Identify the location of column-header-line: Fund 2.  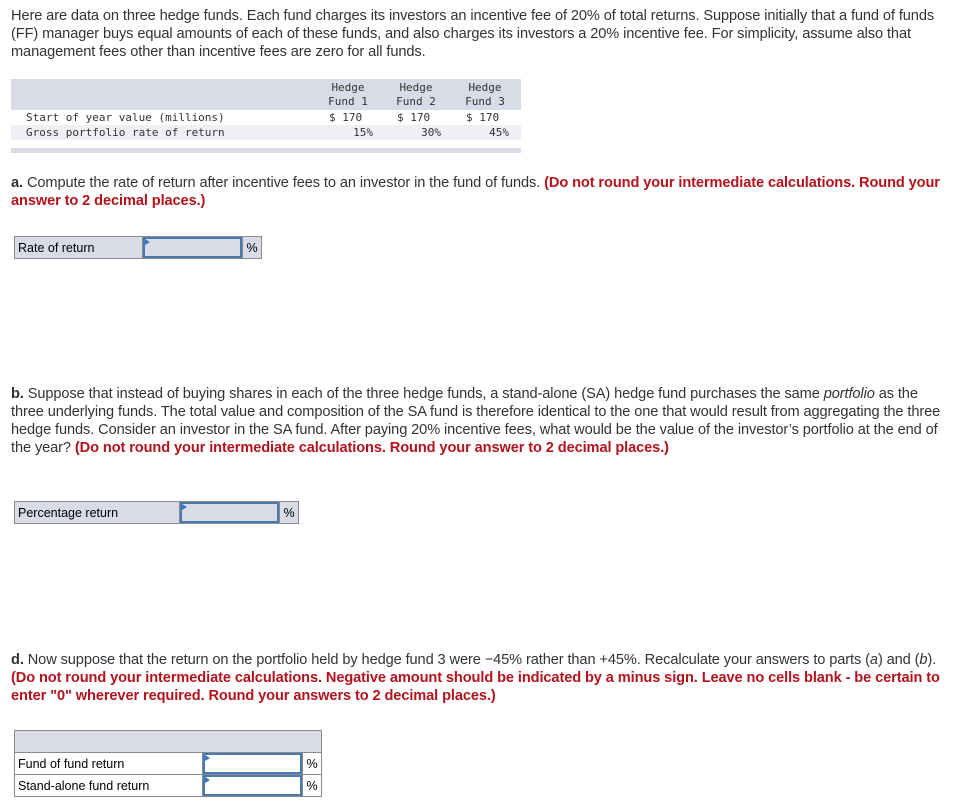
(416, 101).